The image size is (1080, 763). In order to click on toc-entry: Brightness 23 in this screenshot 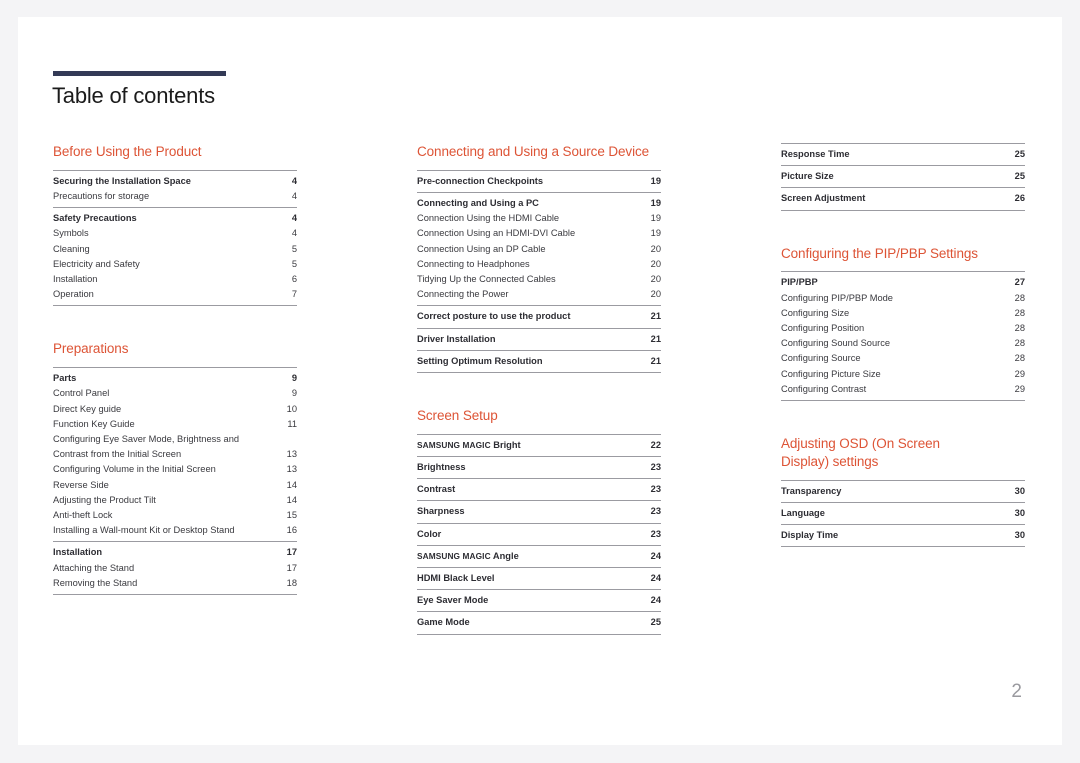, I will do `click(539, 467)`.